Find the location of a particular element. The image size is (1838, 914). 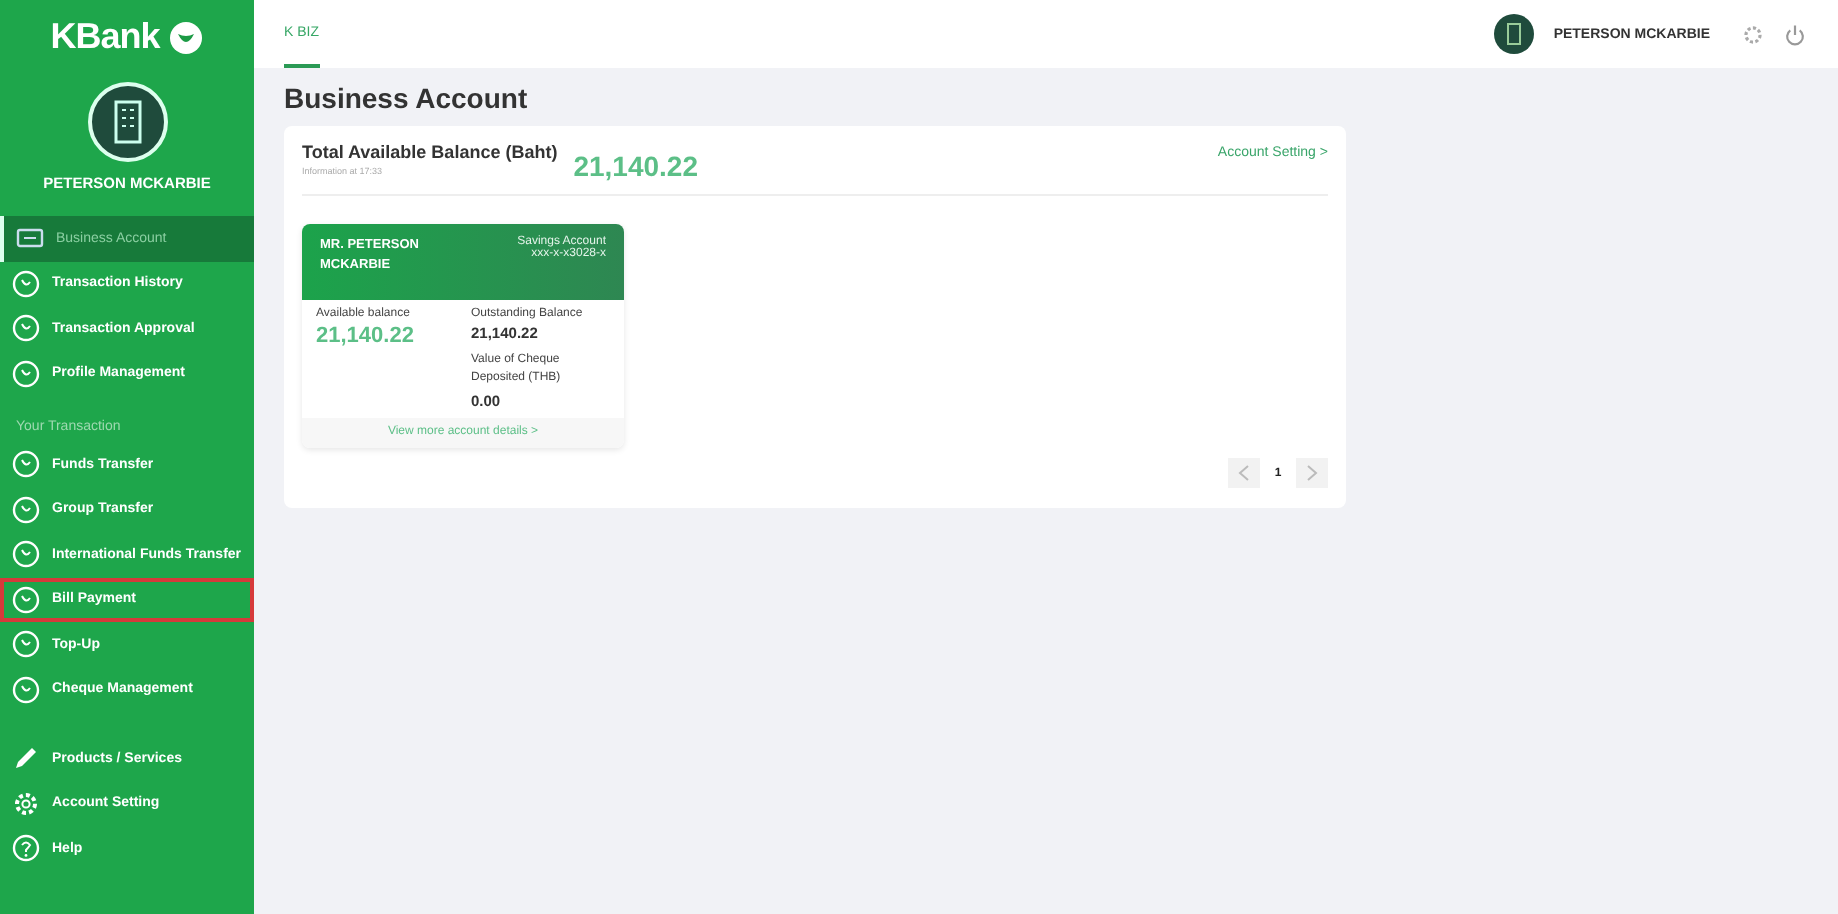

building-avatar-icon is located at coordinates (127, 122).